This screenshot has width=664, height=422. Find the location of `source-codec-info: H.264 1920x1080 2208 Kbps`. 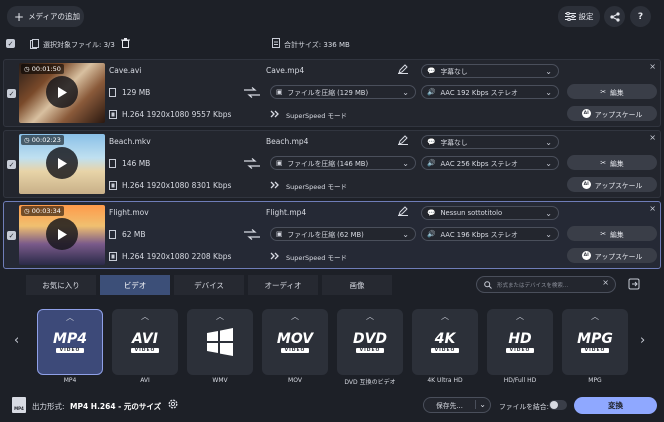

source-codec-info: H.264 1920x1080 2208 Kbps is located at coordinates (177, 256).